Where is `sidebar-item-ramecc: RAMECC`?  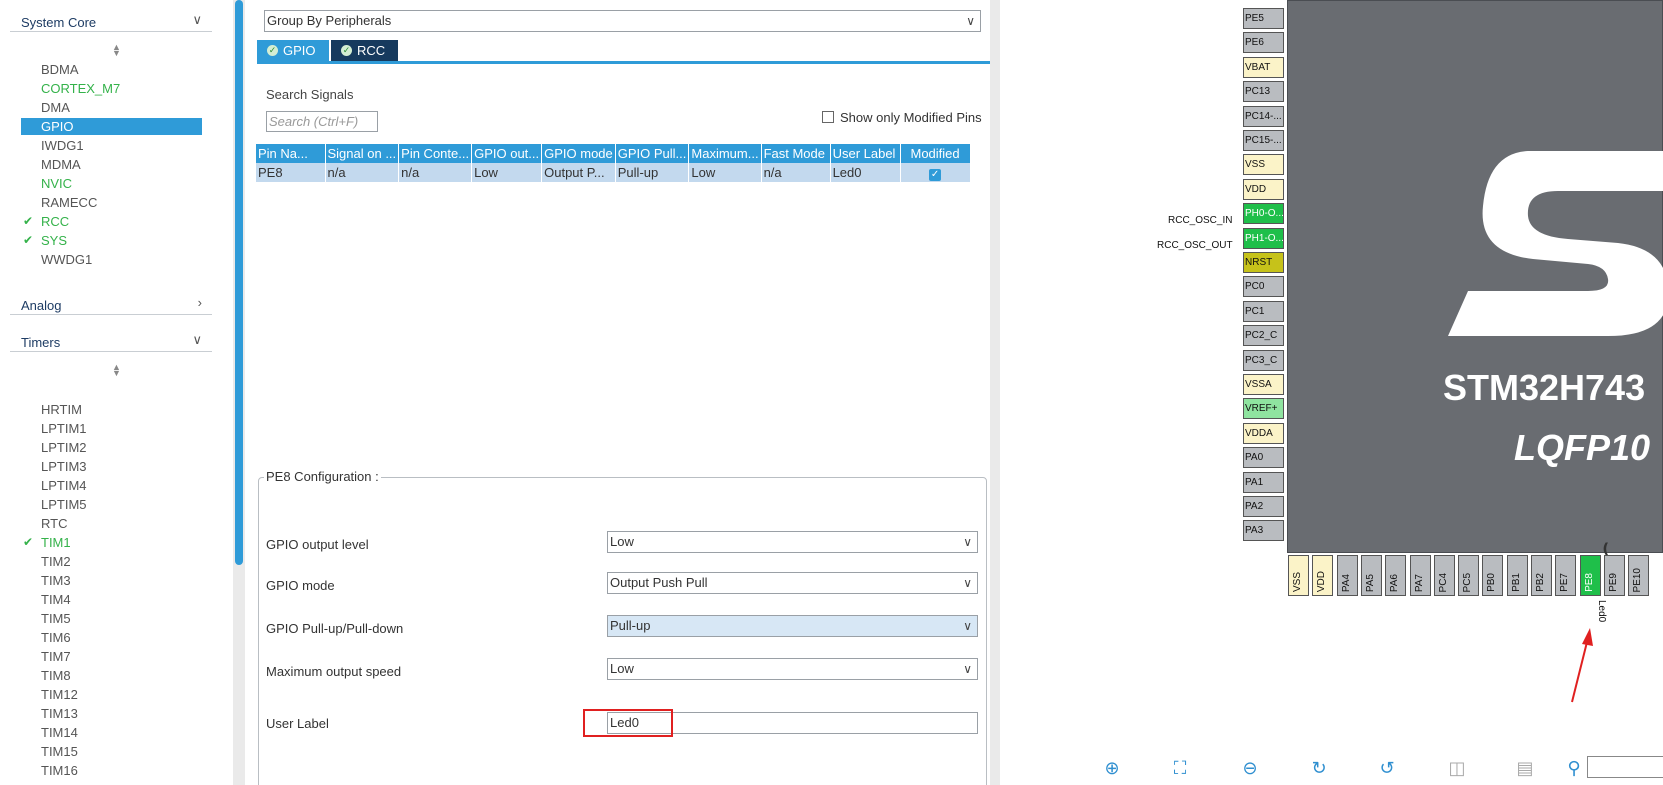
sidebar-item-ramecc: RAMECC is located at coordinates (111, 202).